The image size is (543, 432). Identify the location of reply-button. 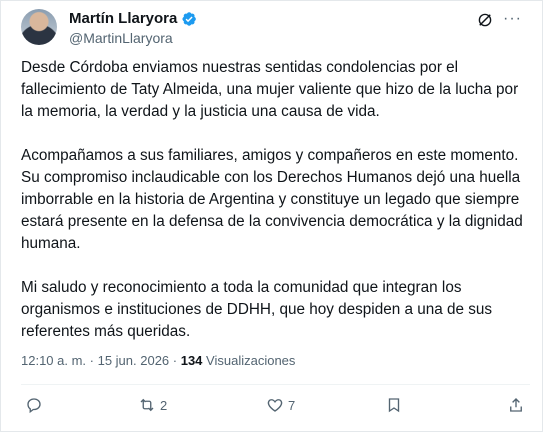
(36, 405).